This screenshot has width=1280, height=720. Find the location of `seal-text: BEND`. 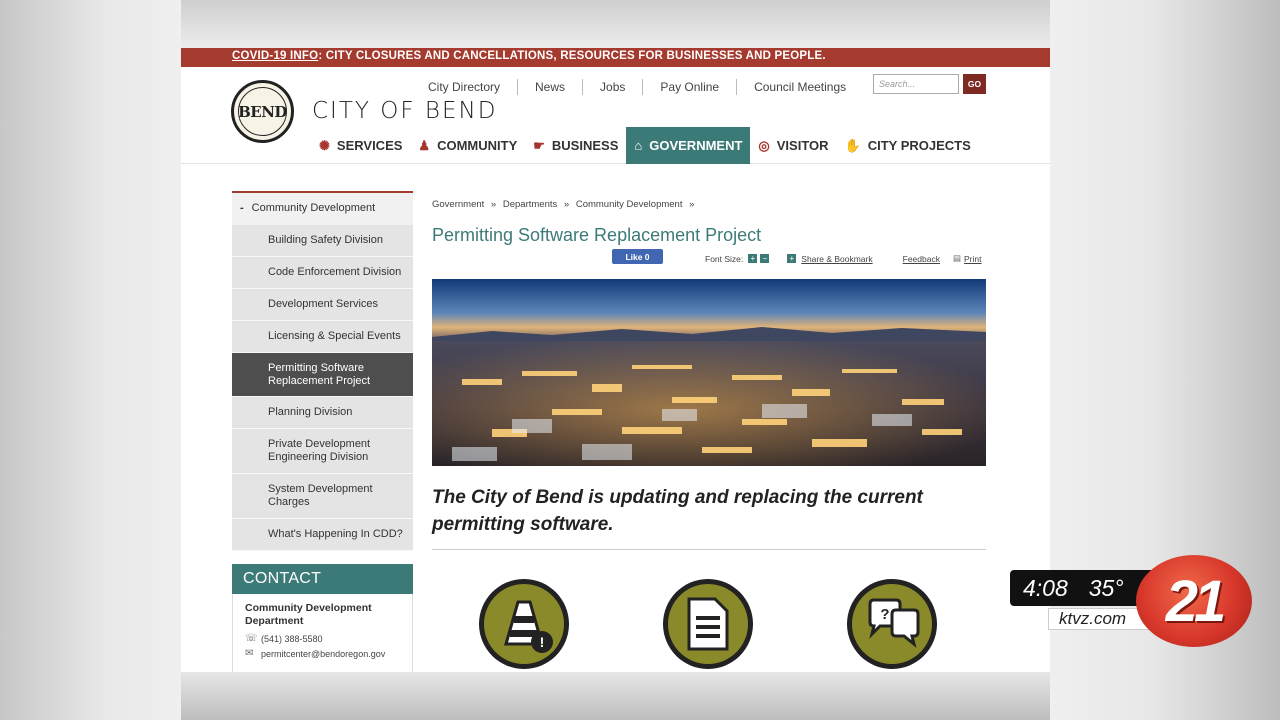

seal-text: BEND is located at coordinates (262, 111).